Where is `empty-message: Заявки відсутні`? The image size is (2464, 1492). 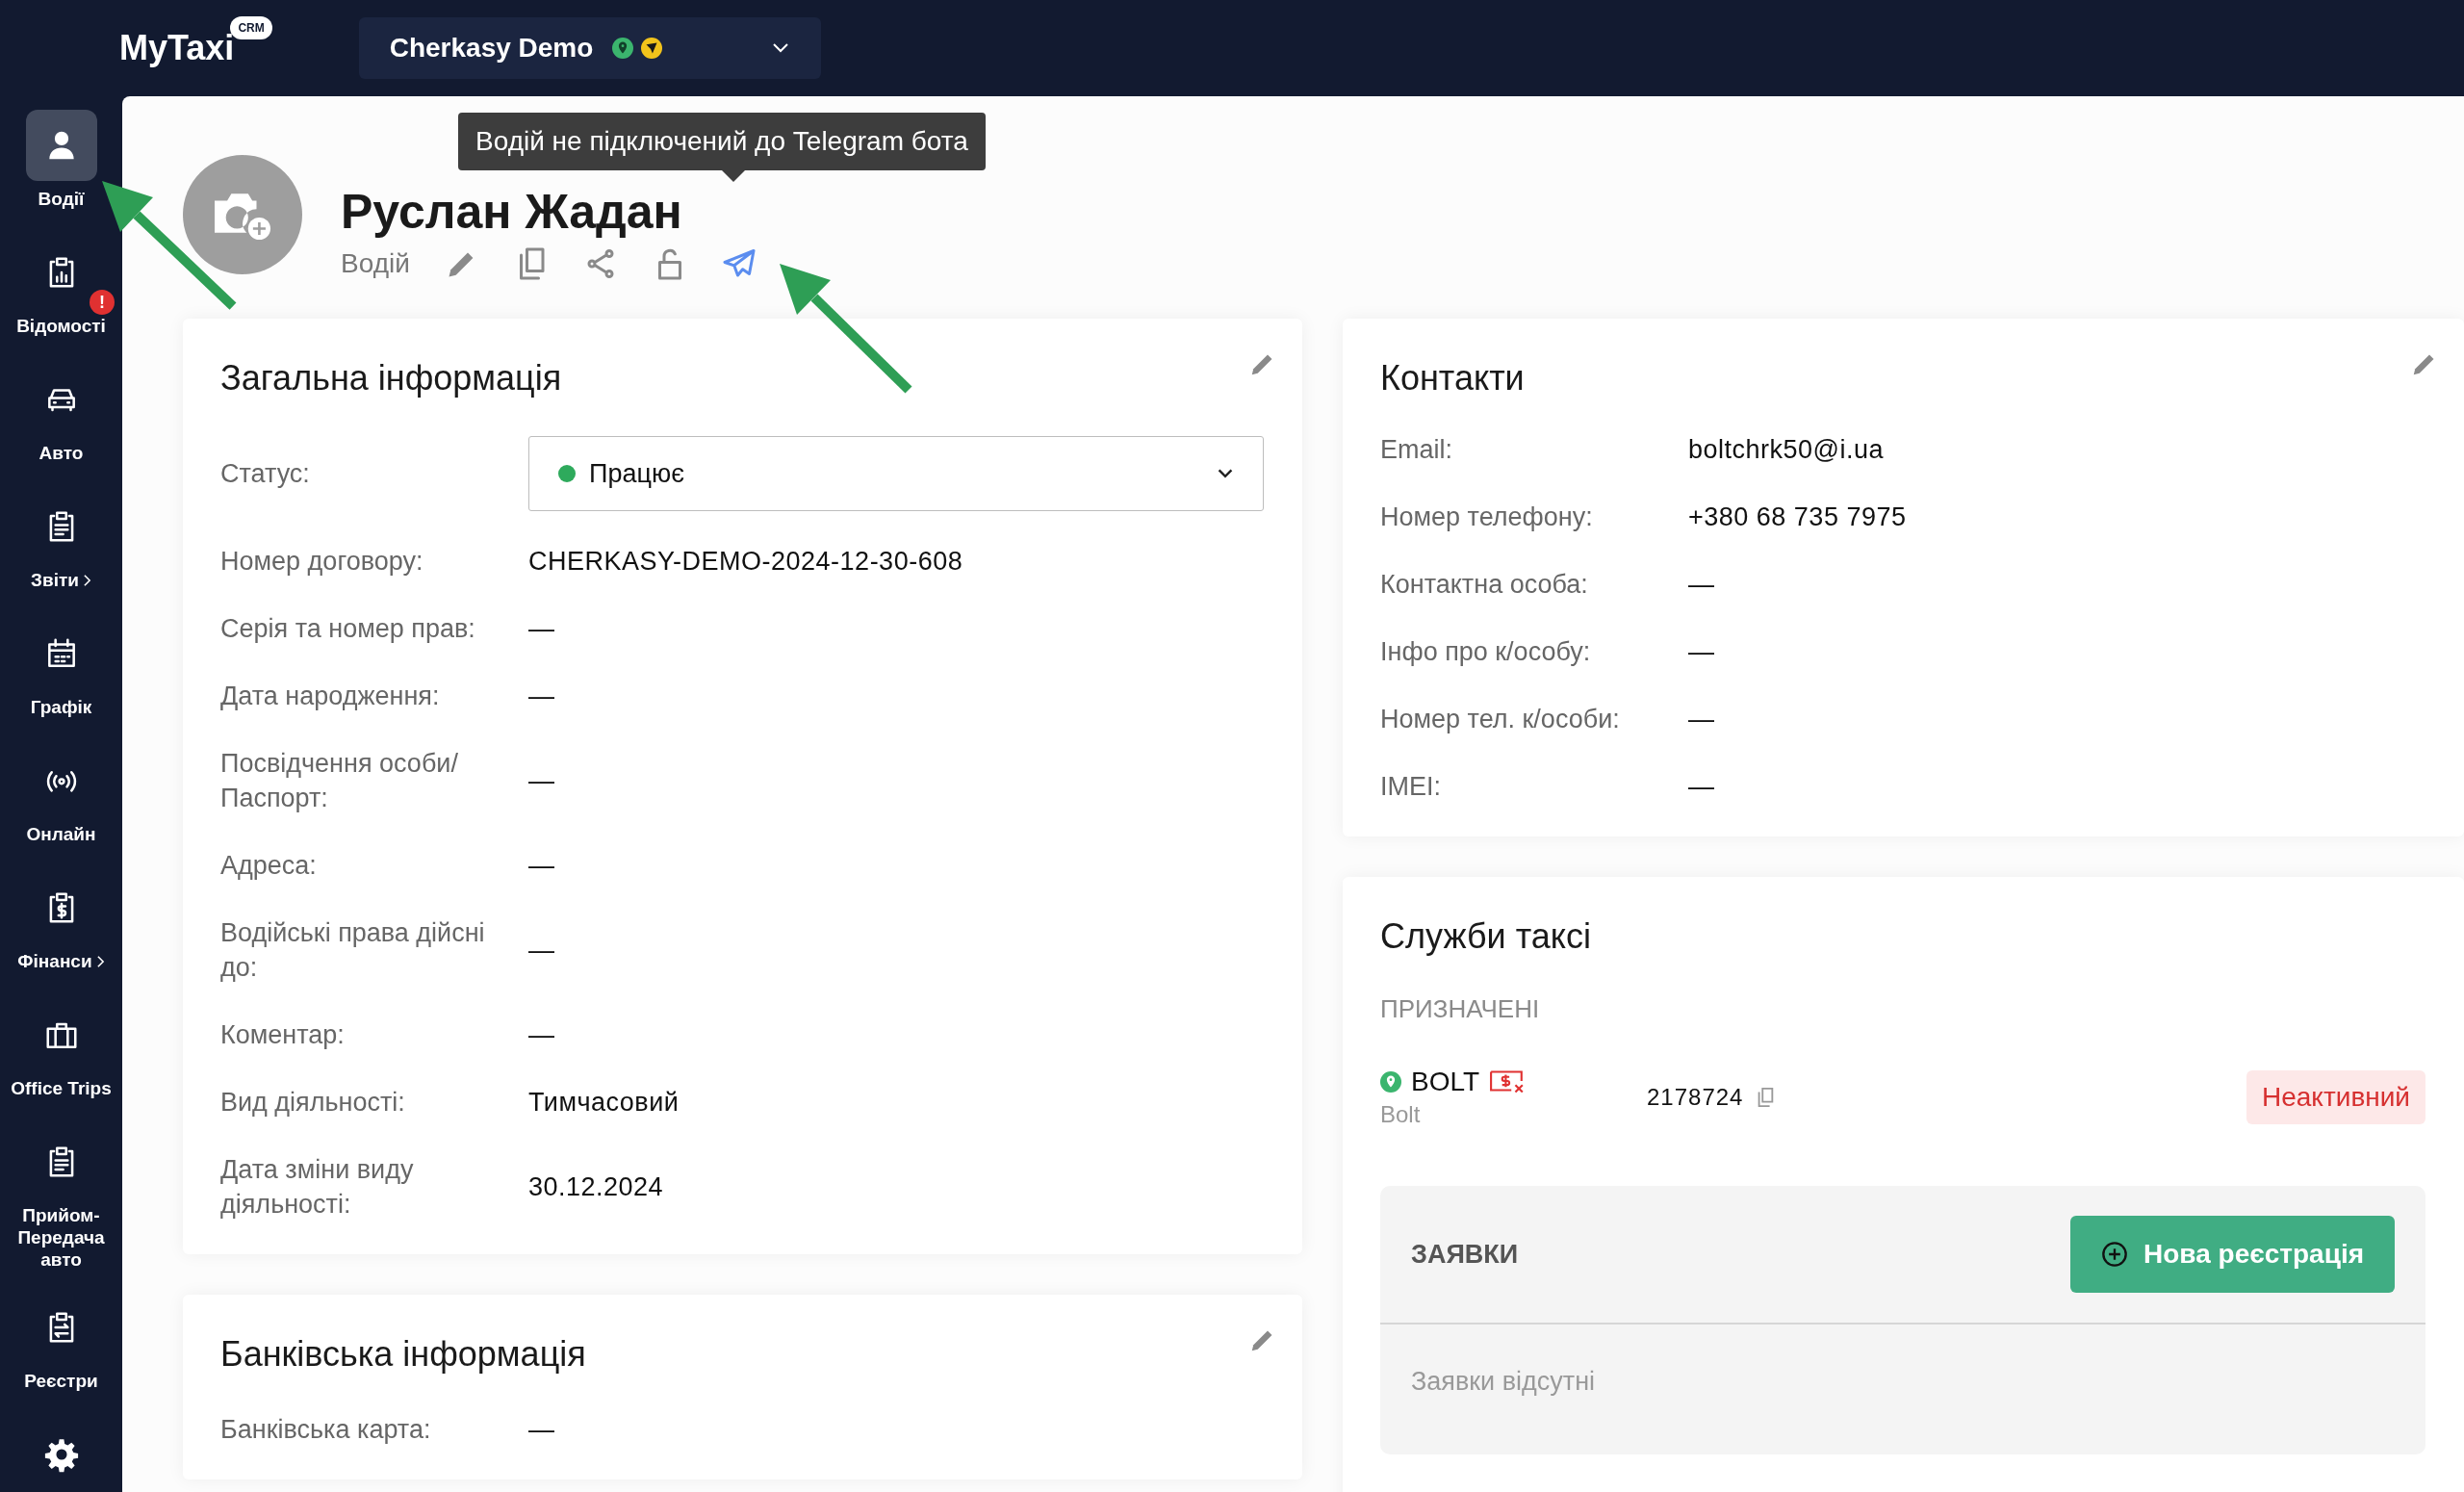
empty-message: Заявки відсутні is located at coordinates (1503, 1382).